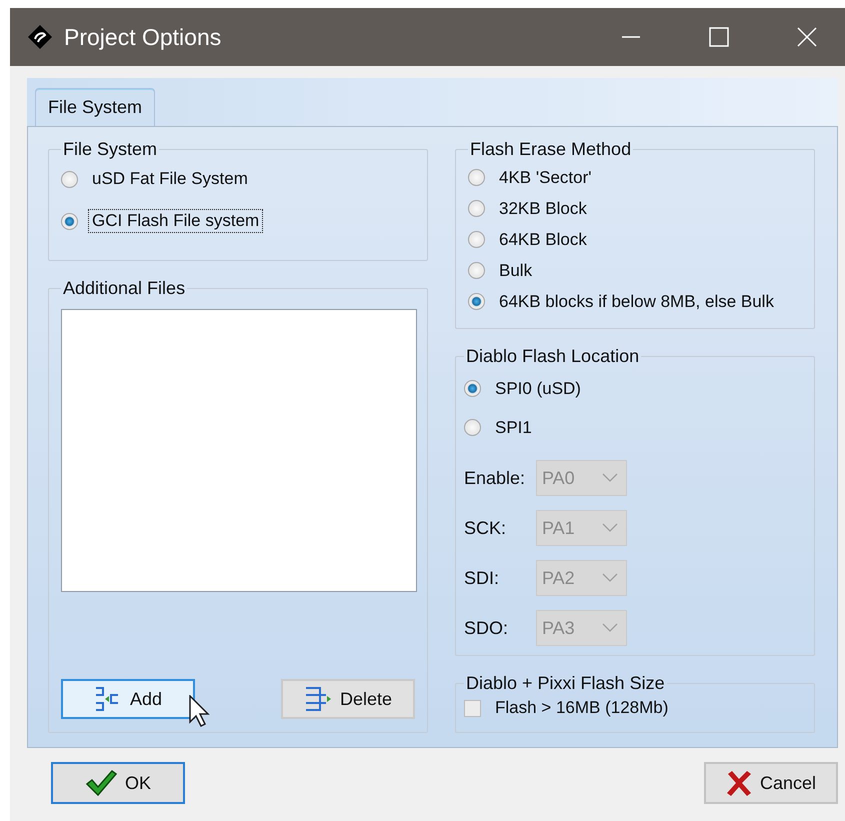 Image resolution: width=845 pixels, height=821 pixels. What do you see at coordinates (124, 288) in the screenshot?
I see `group-title: Additional Files` at bounding box center [124, 288].